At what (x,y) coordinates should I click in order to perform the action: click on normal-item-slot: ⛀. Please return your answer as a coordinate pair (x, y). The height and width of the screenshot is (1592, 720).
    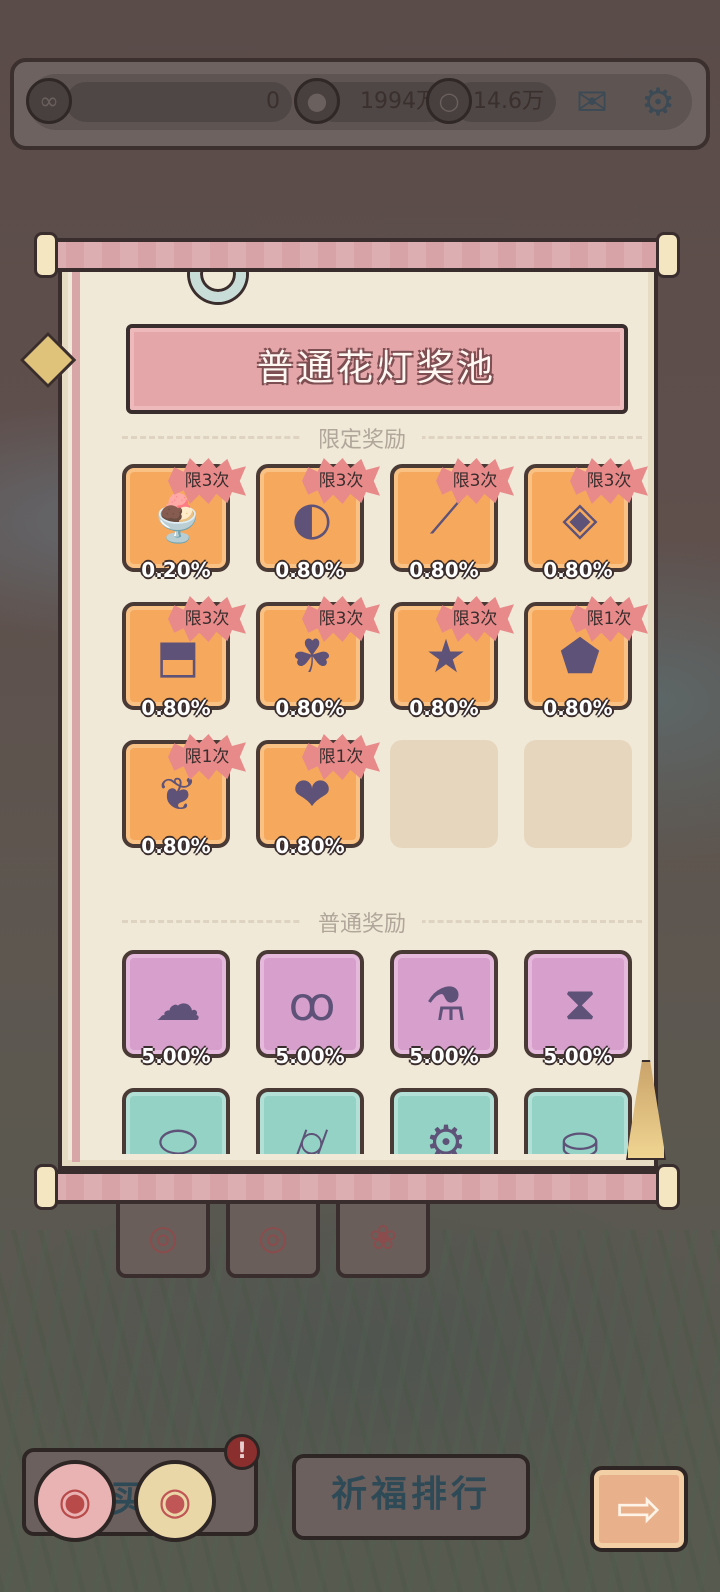
    Looking at the image, I should click on (578, 1121).